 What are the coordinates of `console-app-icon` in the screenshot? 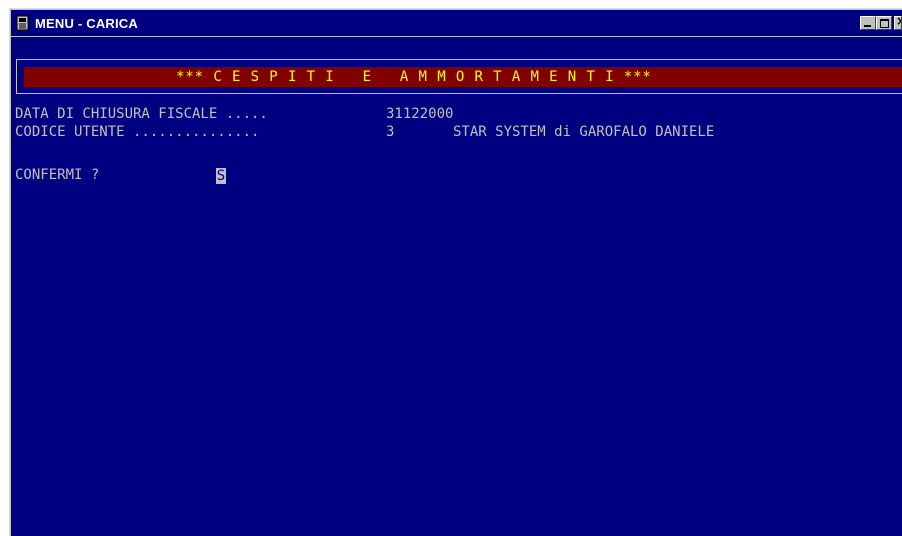 It's located at (23, 23).